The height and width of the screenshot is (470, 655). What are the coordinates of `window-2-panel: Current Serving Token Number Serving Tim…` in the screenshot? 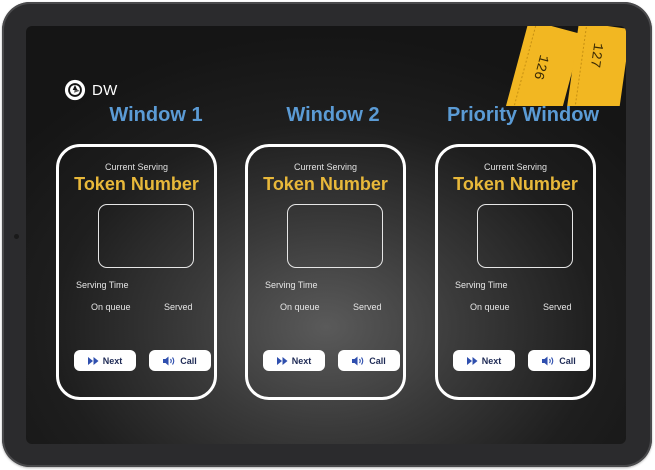 It's located at (325, 272).